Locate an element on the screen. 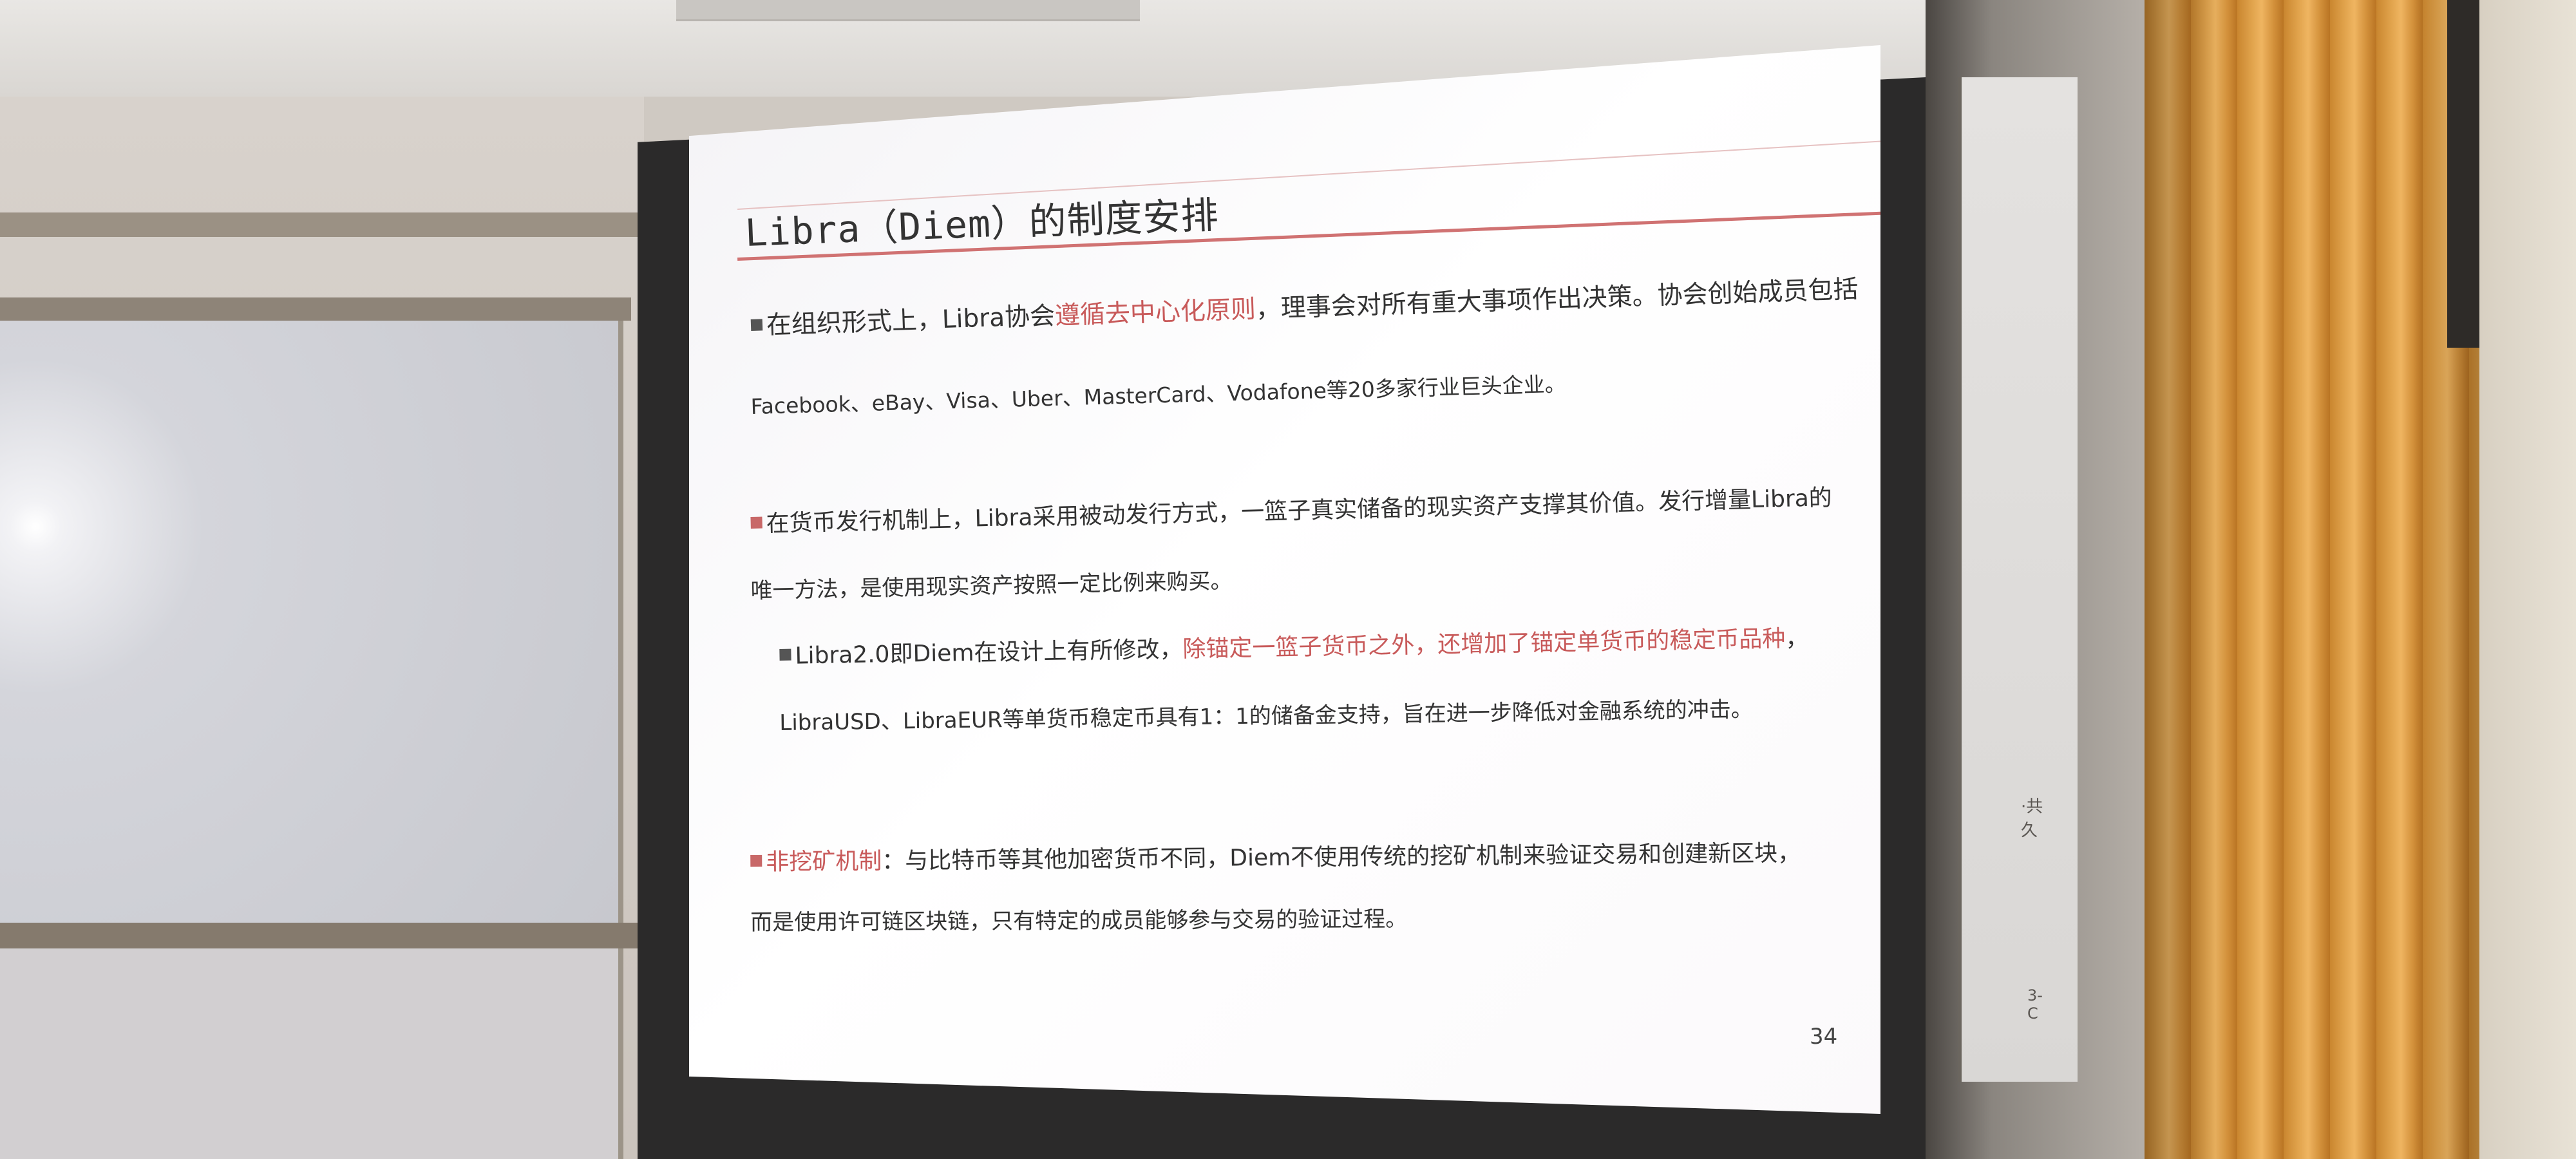 The image size is (2576, 1159). whiteboard-lower is located at coordinates (311, 1053).